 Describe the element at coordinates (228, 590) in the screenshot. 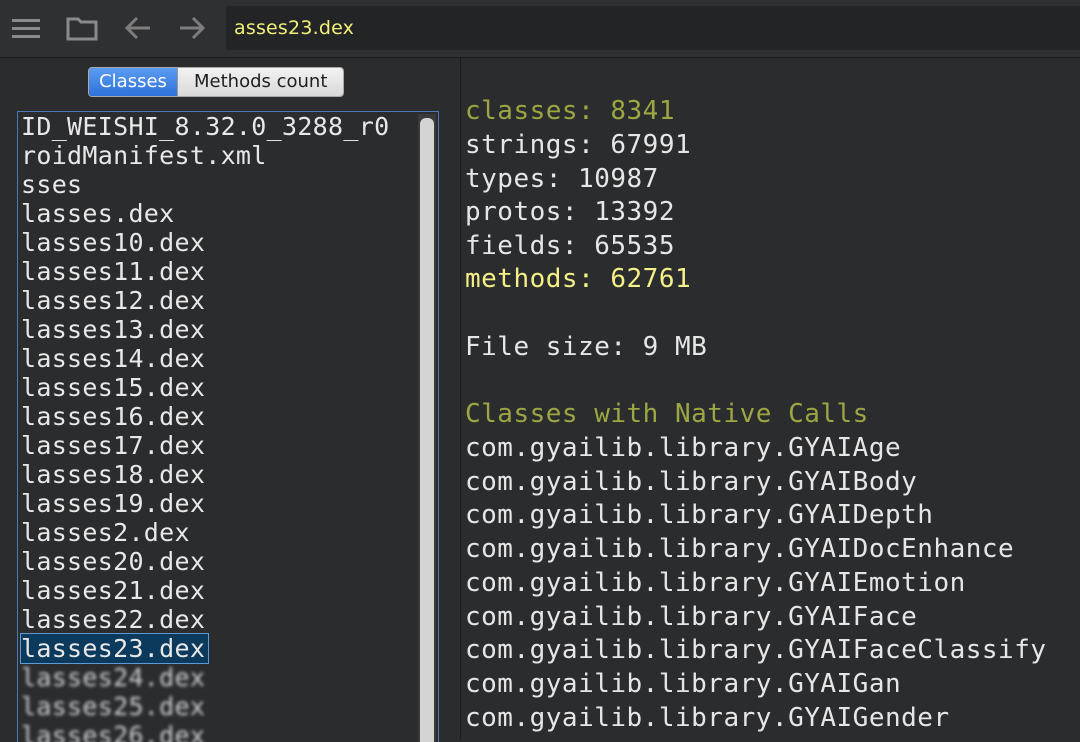

I see `file-list-item: lasses21.dex` at that location.